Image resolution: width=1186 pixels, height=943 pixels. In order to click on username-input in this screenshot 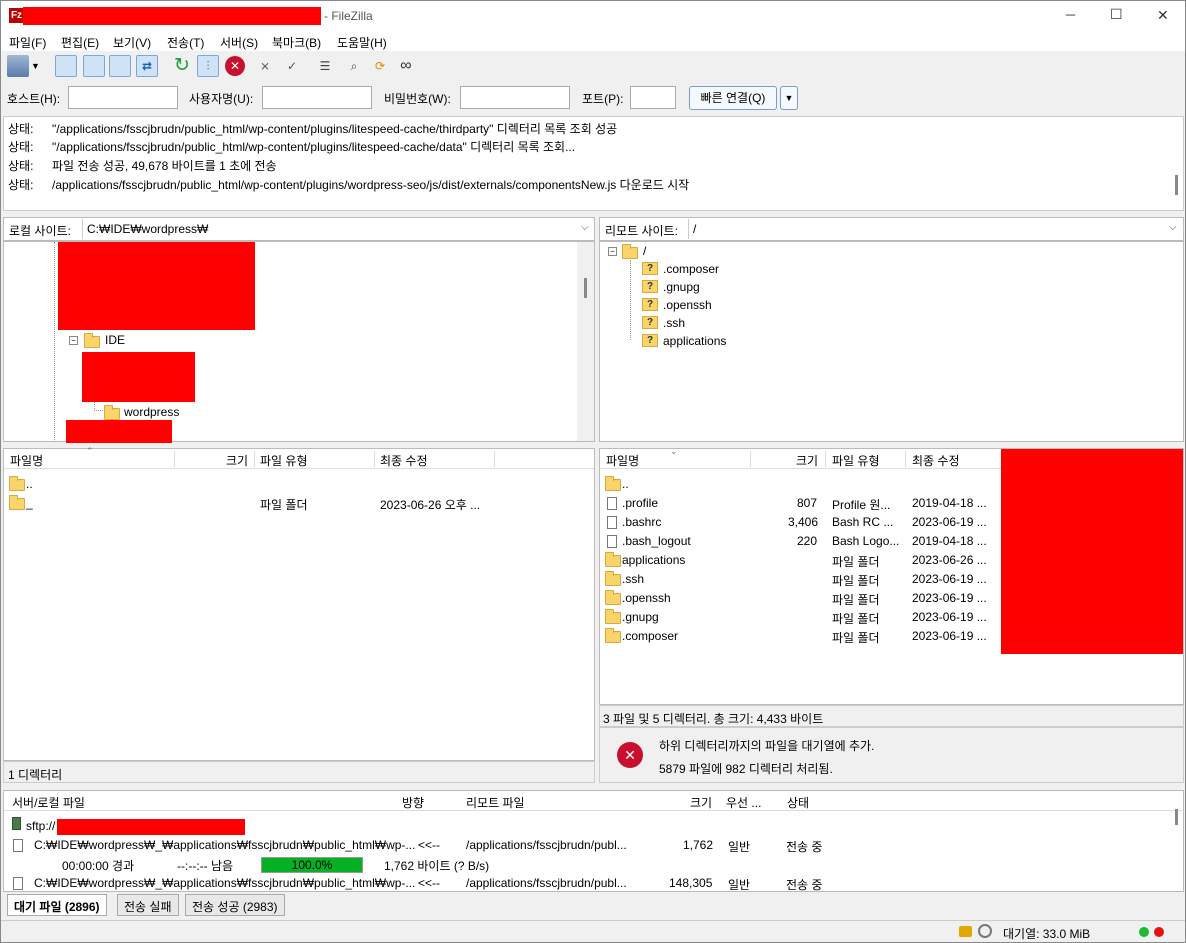, I will do `click(317, 97)`.